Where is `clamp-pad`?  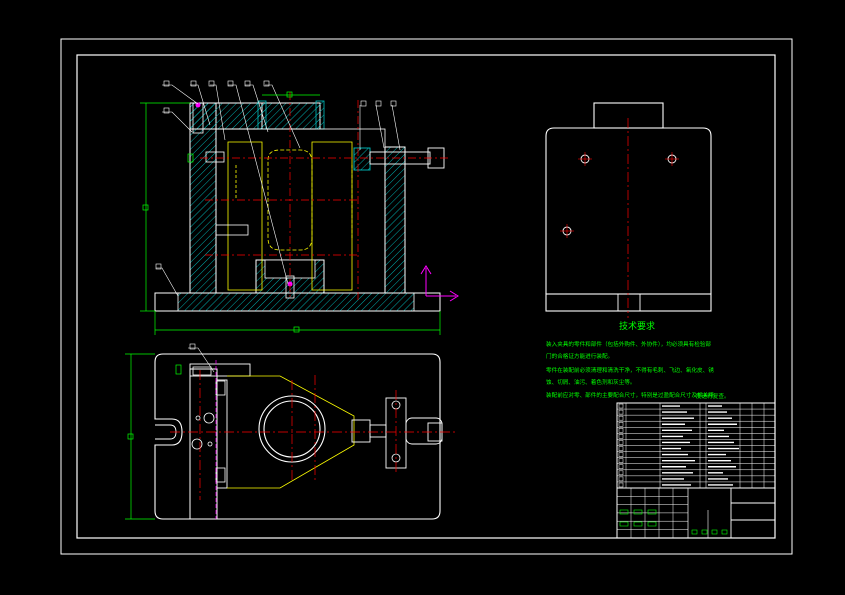 clamp-pad is located at coordinates (362, 159).